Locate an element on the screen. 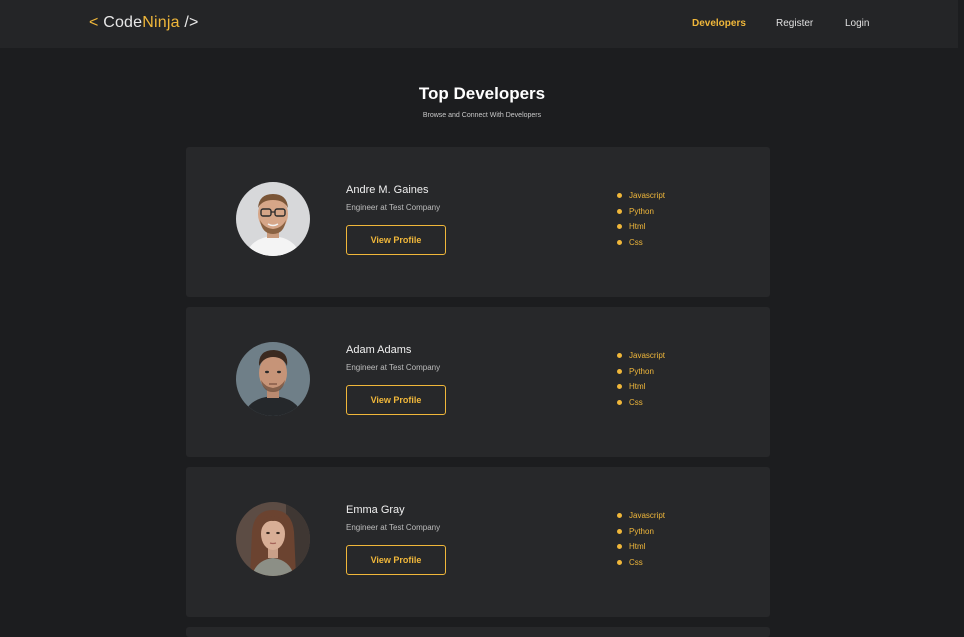 The height and width of the screenshot is (637, 964). nav-login-link: Login is located at coordinates (857, 23).